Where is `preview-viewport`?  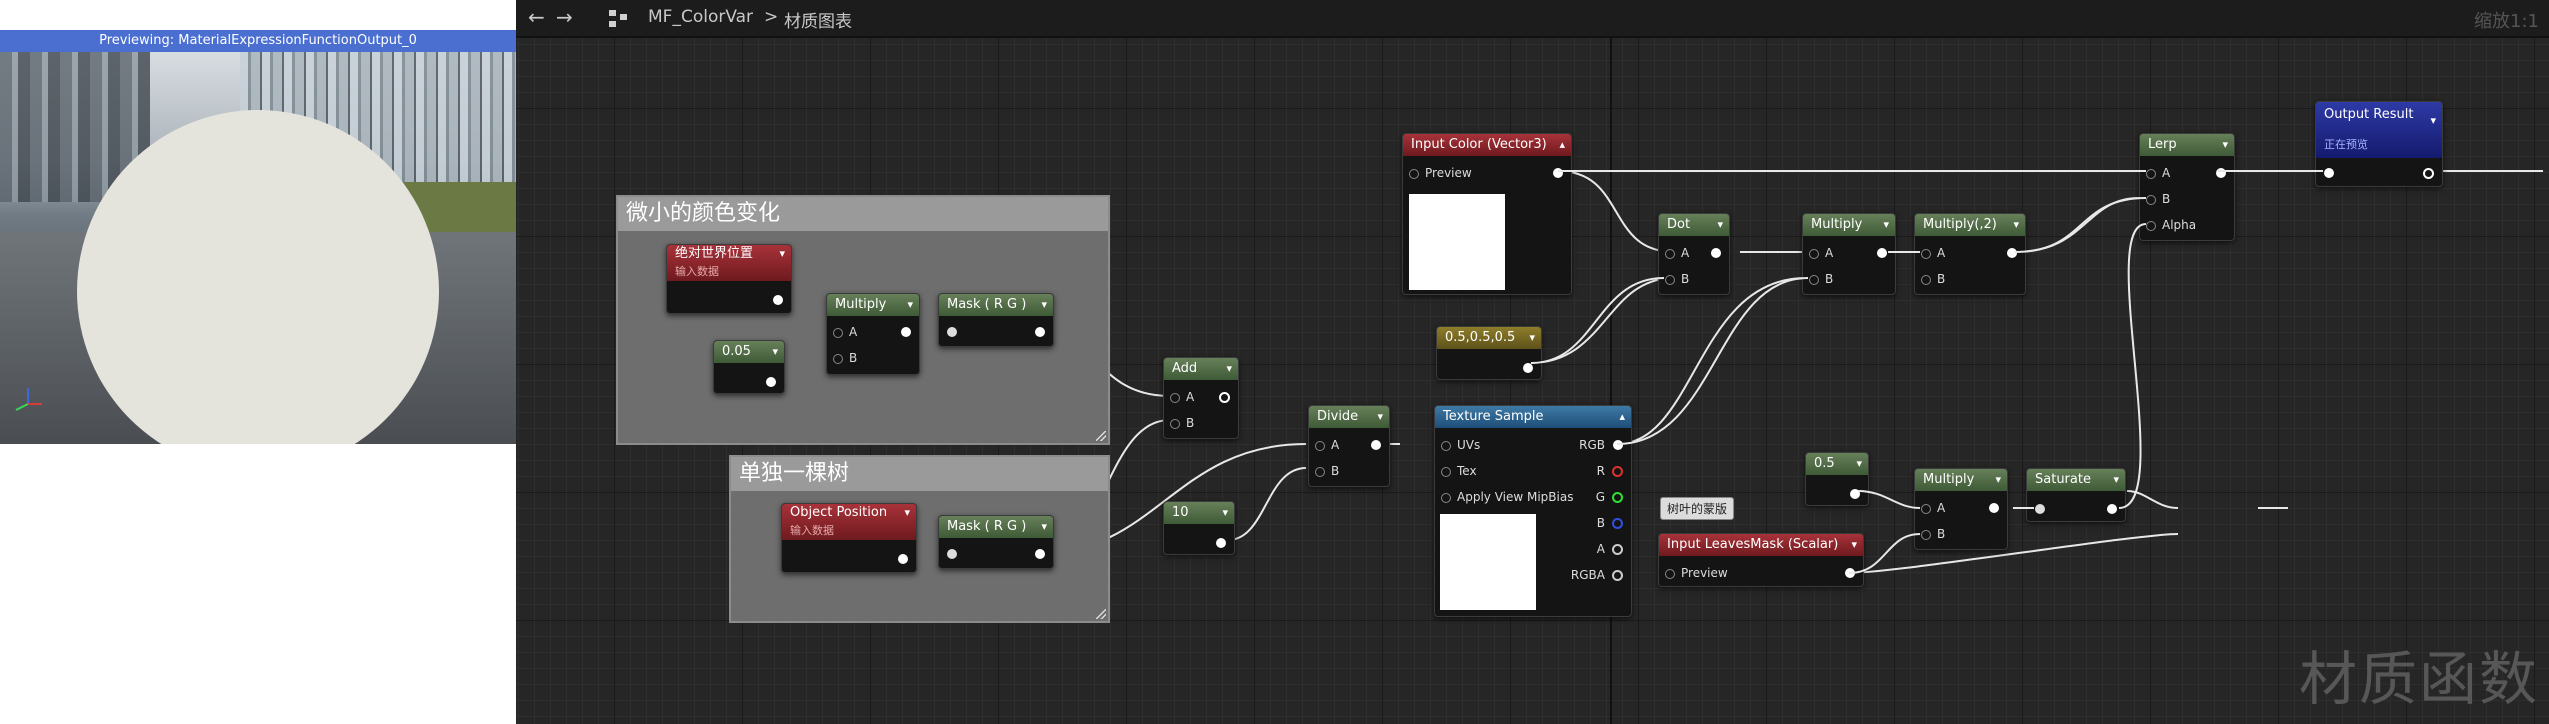
preview-viewport is located at coordinates (258, 248).